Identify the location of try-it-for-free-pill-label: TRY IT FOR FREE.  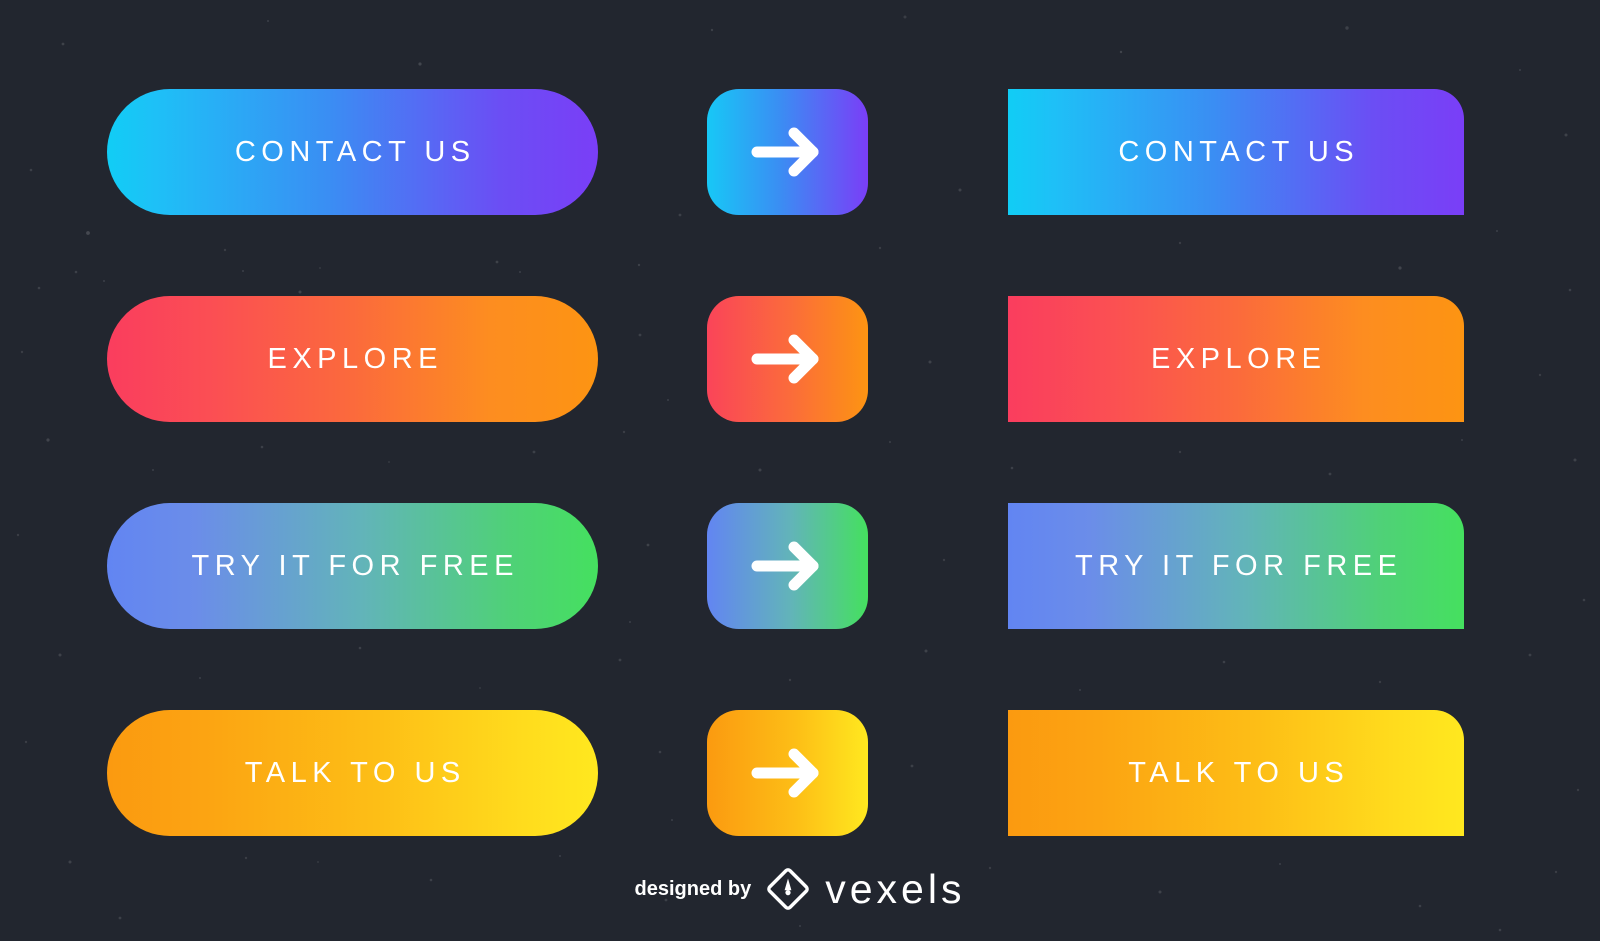
(355, 565).